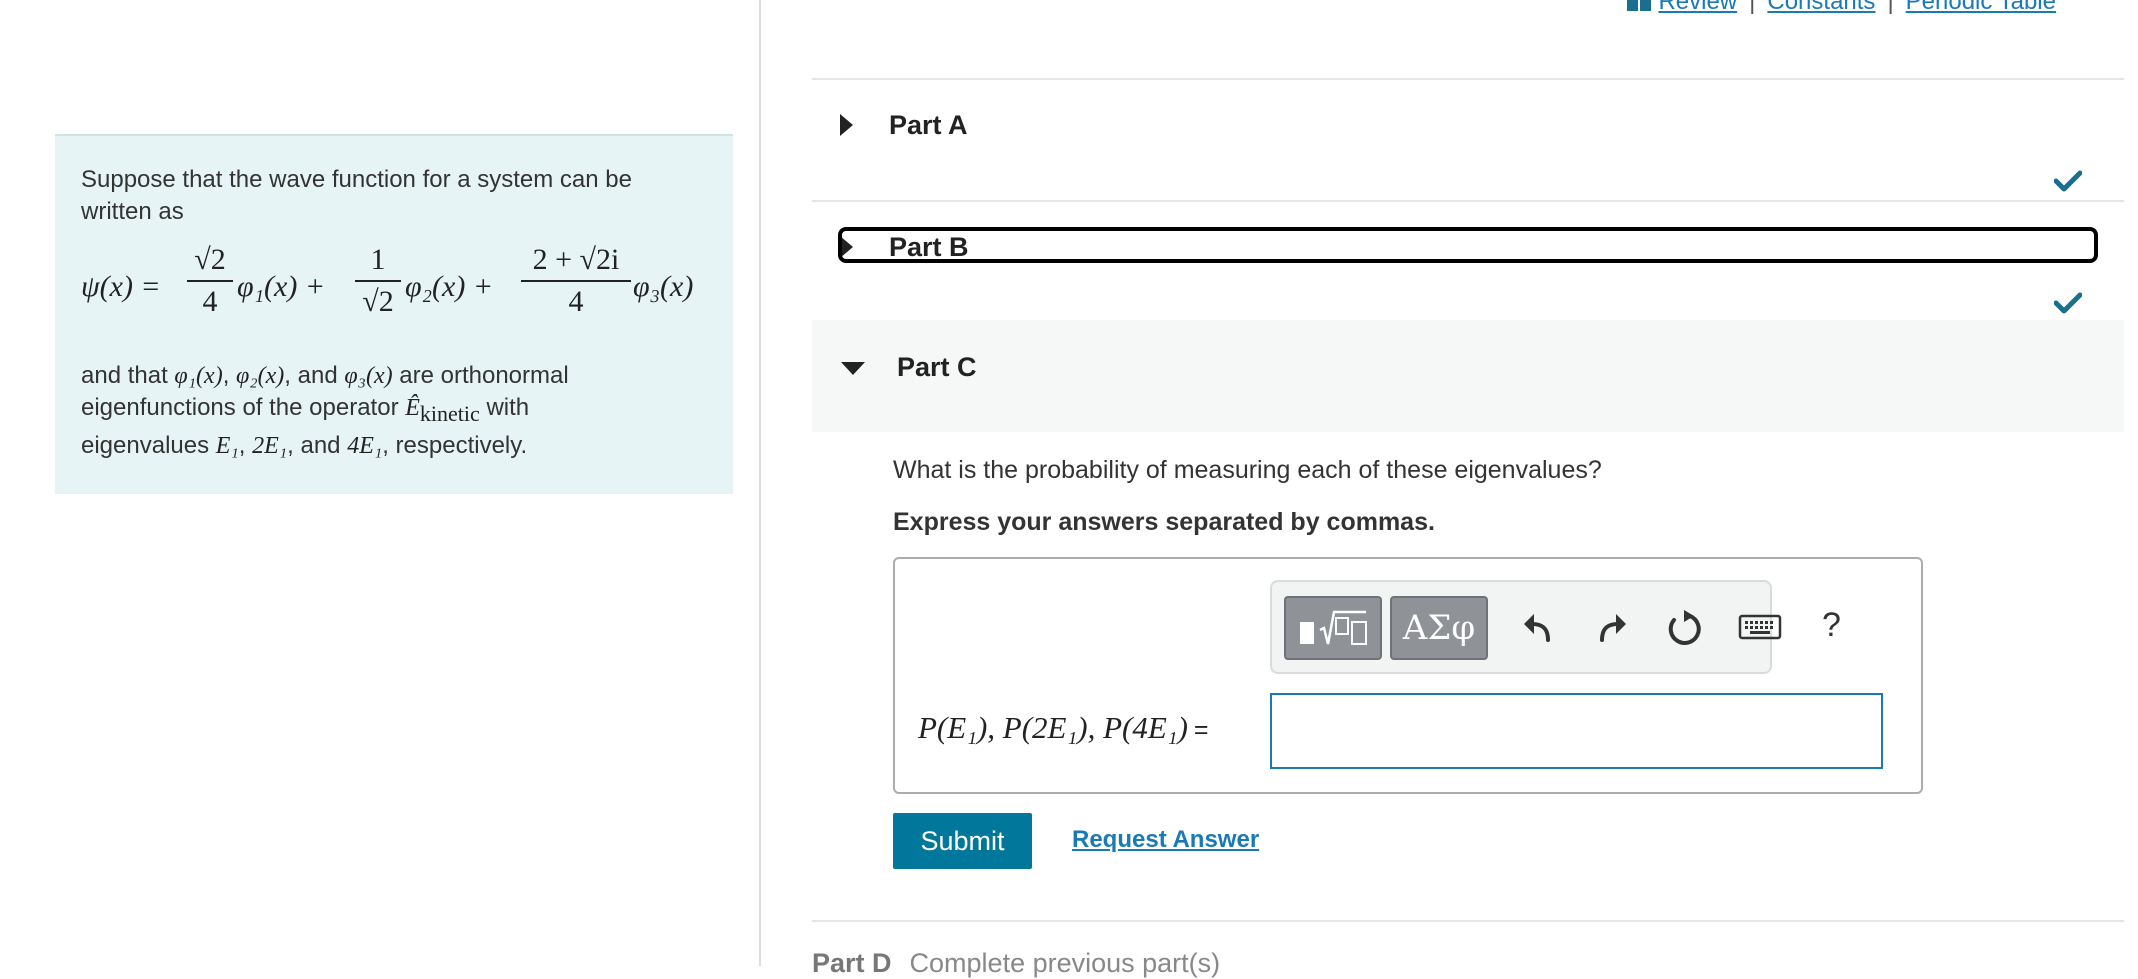 The width and height of the screenshot is (2138, 979). Describe the element at coordinates (270, 445) in the screenshot. I see `eigenvalue-2e1: 2E₁` at that location.